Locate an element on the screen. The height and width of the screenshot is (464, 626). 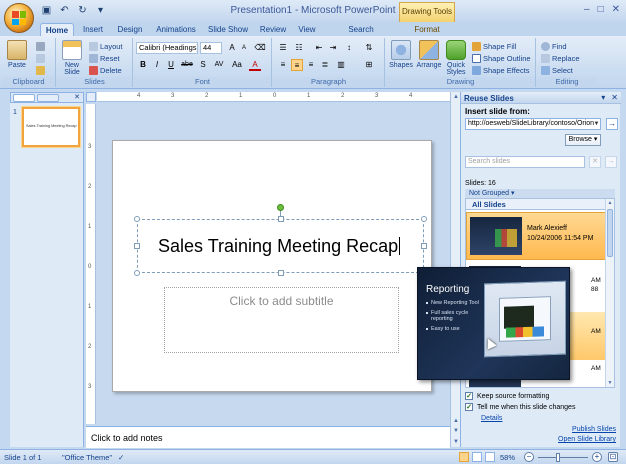
title-placeholder: Sales Training Meeting Recap is located at coordinates (280, 240).